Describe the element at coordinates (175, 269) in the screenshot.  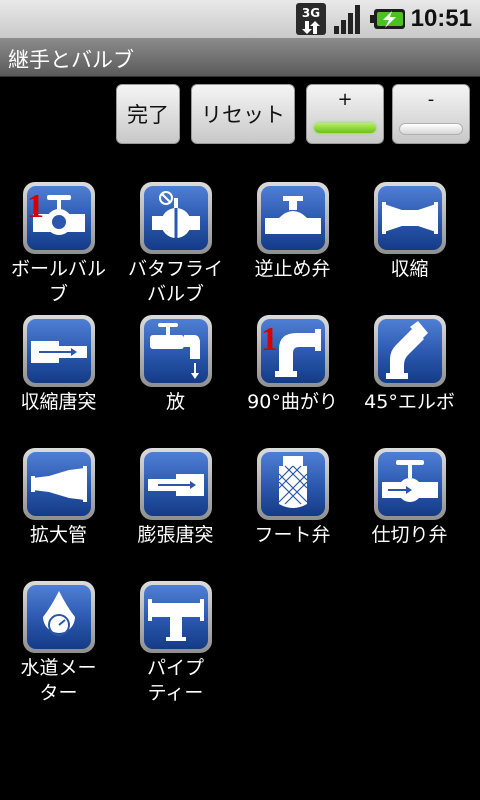
I see `fitting-label: バタフライ` at that location.